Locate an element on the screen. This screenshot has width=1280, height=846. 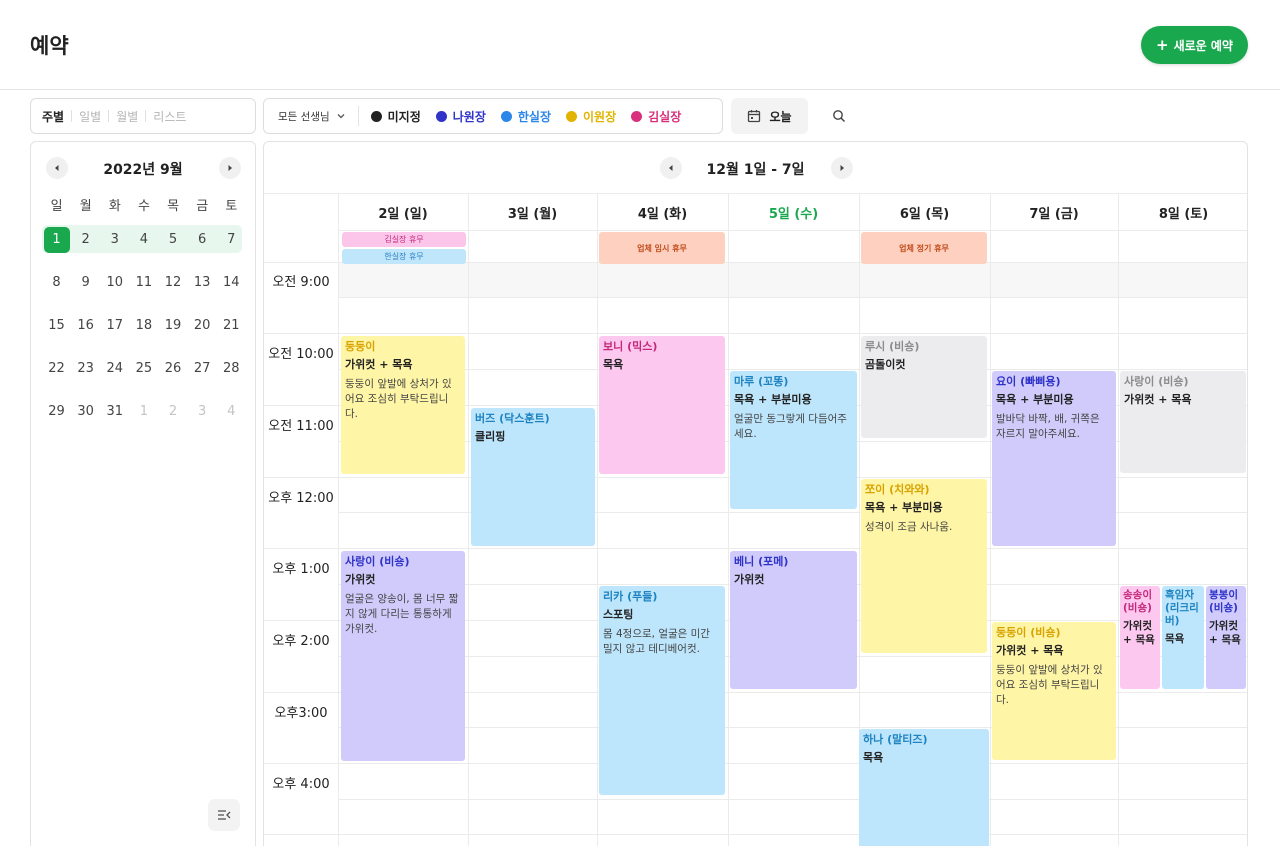
tab-daily: 일별 is located at coordinates (90, 116).